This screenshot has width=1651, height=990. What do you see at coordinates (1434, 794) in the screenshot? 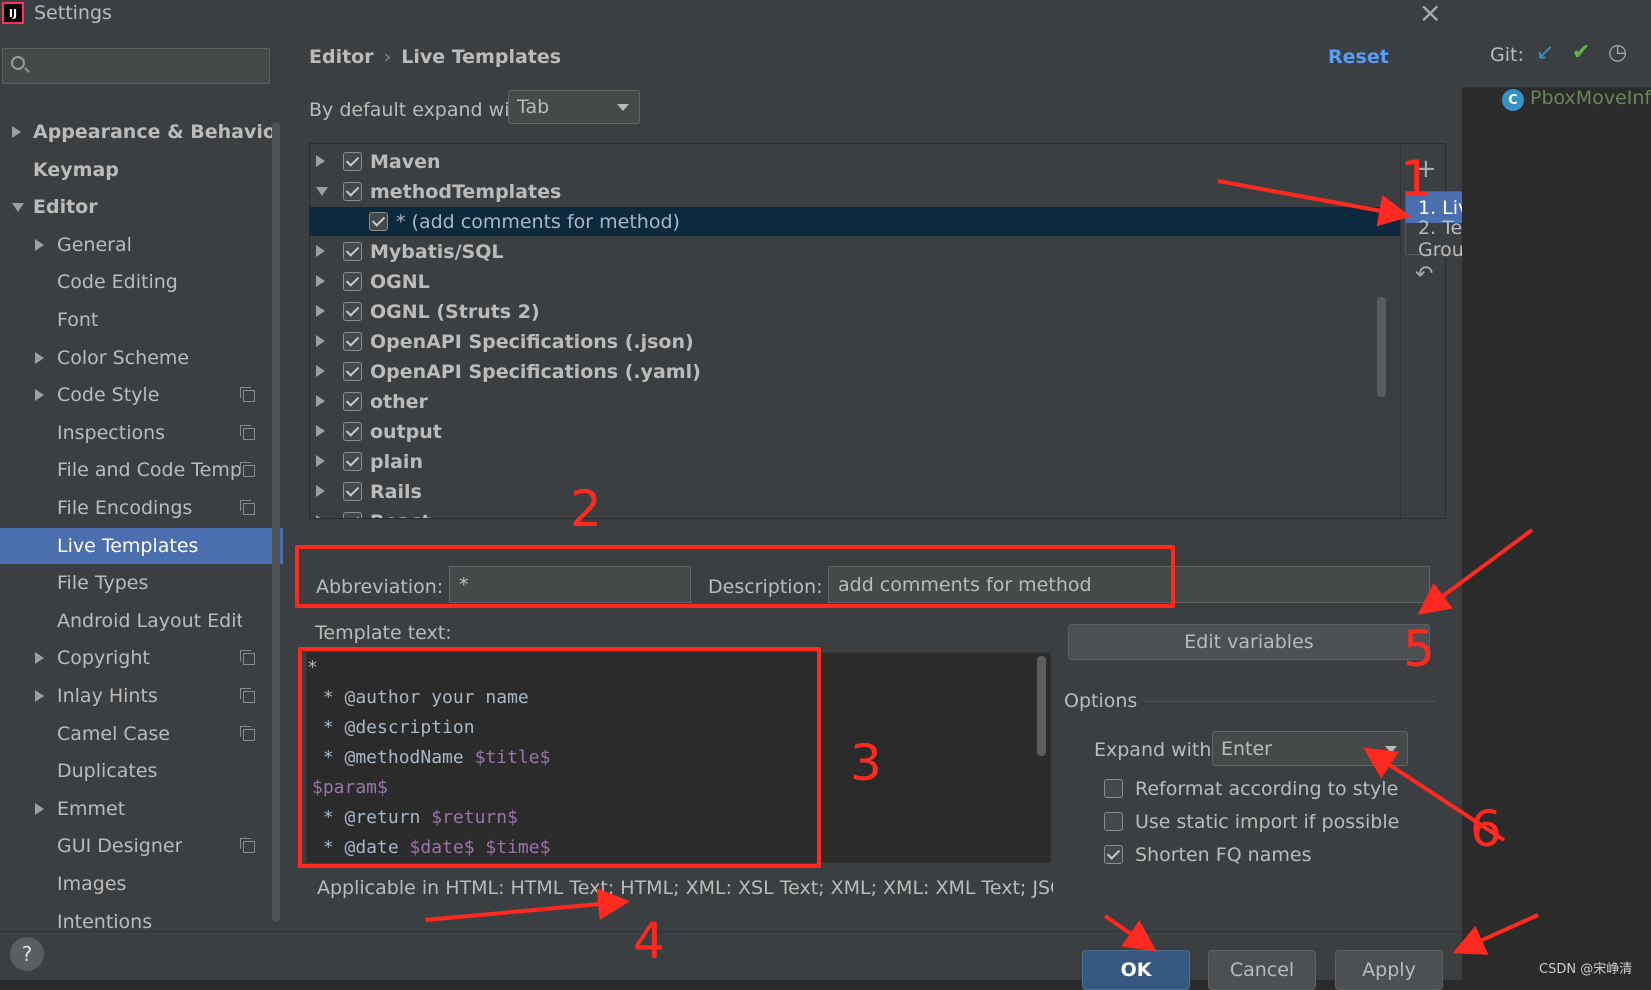
I see `arrow-to-expand-with` at bounding box center [1434, 794].